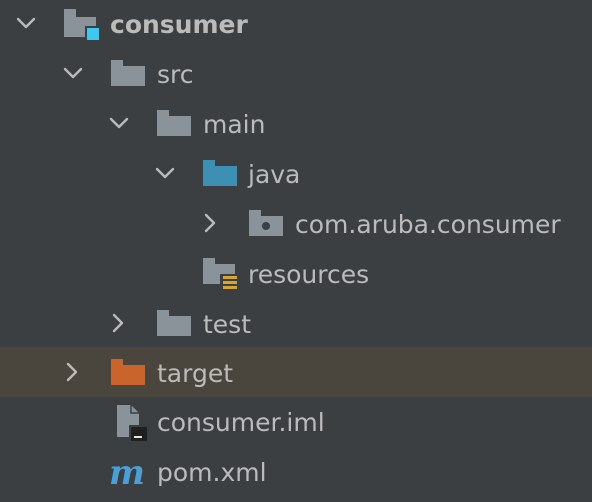  I want to click on tree-node-consumer: consumer, so click(296, 25).